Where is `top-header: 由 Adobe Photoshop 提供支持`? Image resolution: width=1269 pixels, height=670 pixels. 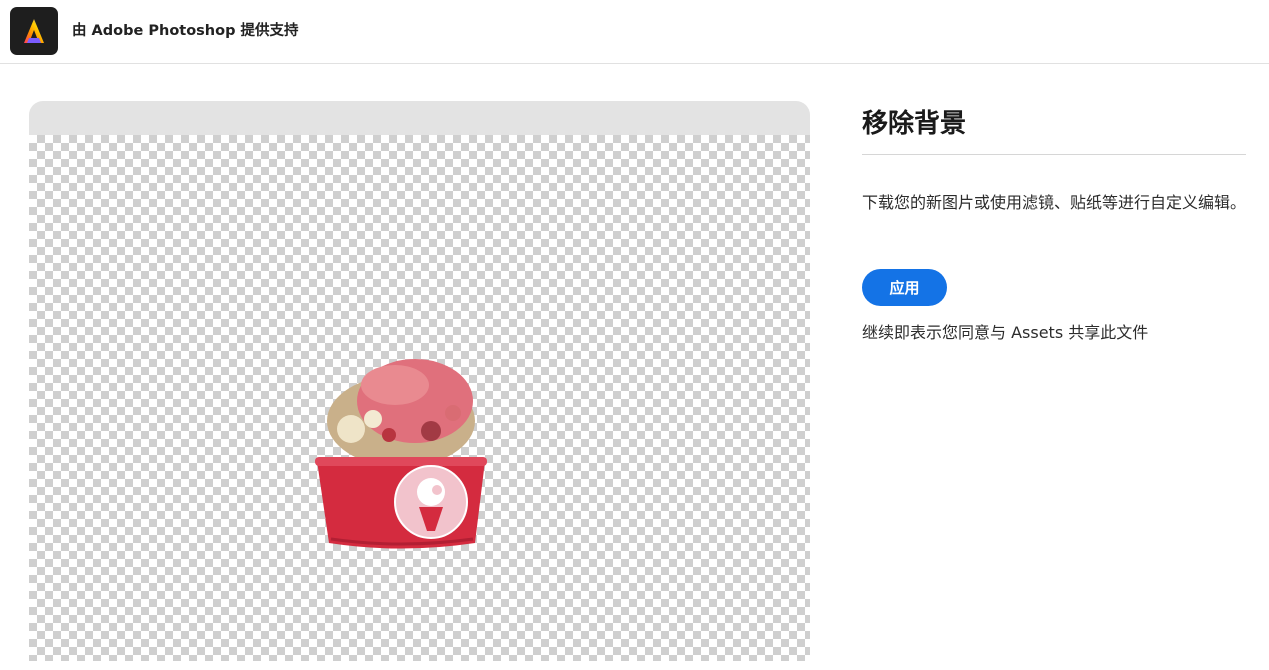 top-header: 由 Adobe Photoshop 提供支持 is located at coordinates (634, 32).